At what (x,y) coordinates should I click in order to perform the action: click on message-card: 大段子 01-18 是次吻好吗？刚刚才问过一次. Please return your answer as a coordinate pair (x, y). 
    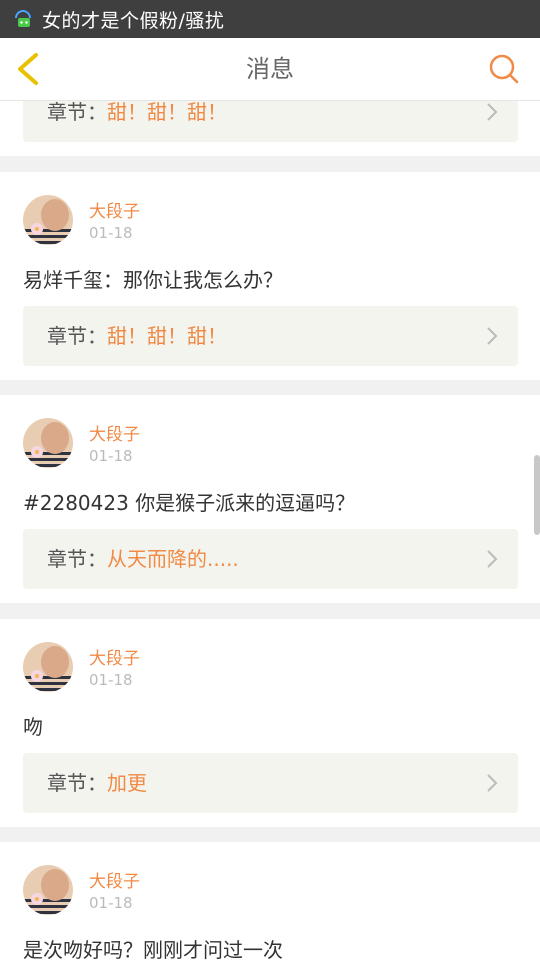
    Looking at the image, I should click on (270, 901).